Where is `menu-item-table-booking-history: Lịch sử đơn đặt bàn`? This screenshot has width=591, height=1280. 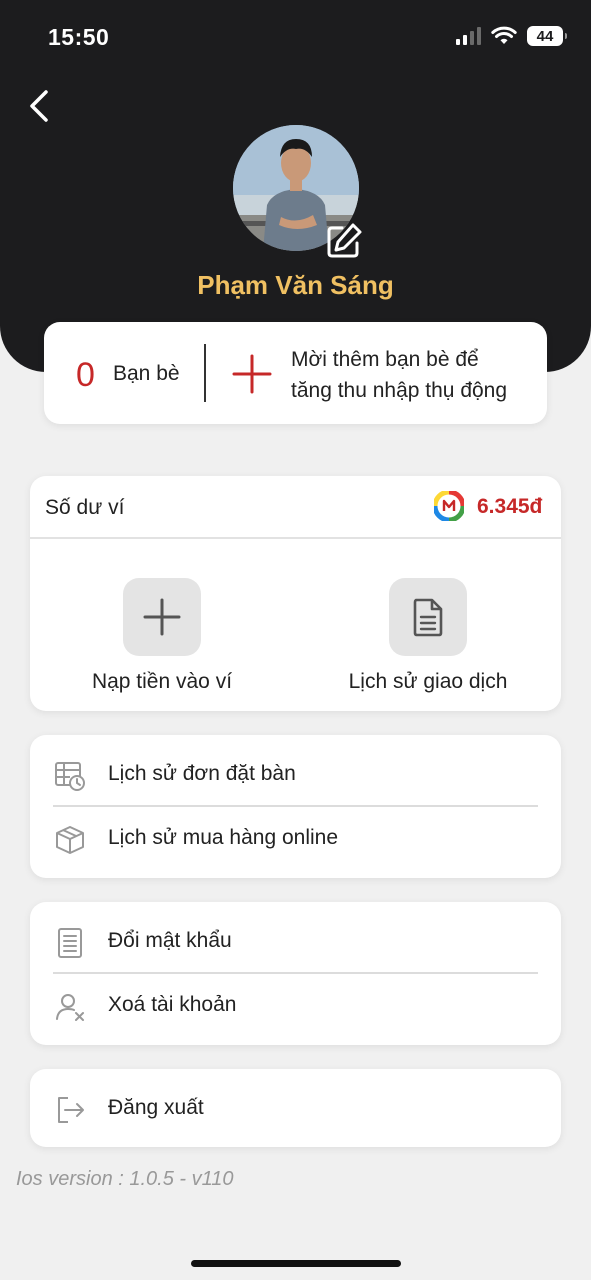 menu-item-table-booking-history: Lịch sử đơn đặt bàn is located at coordinates (295, 775).